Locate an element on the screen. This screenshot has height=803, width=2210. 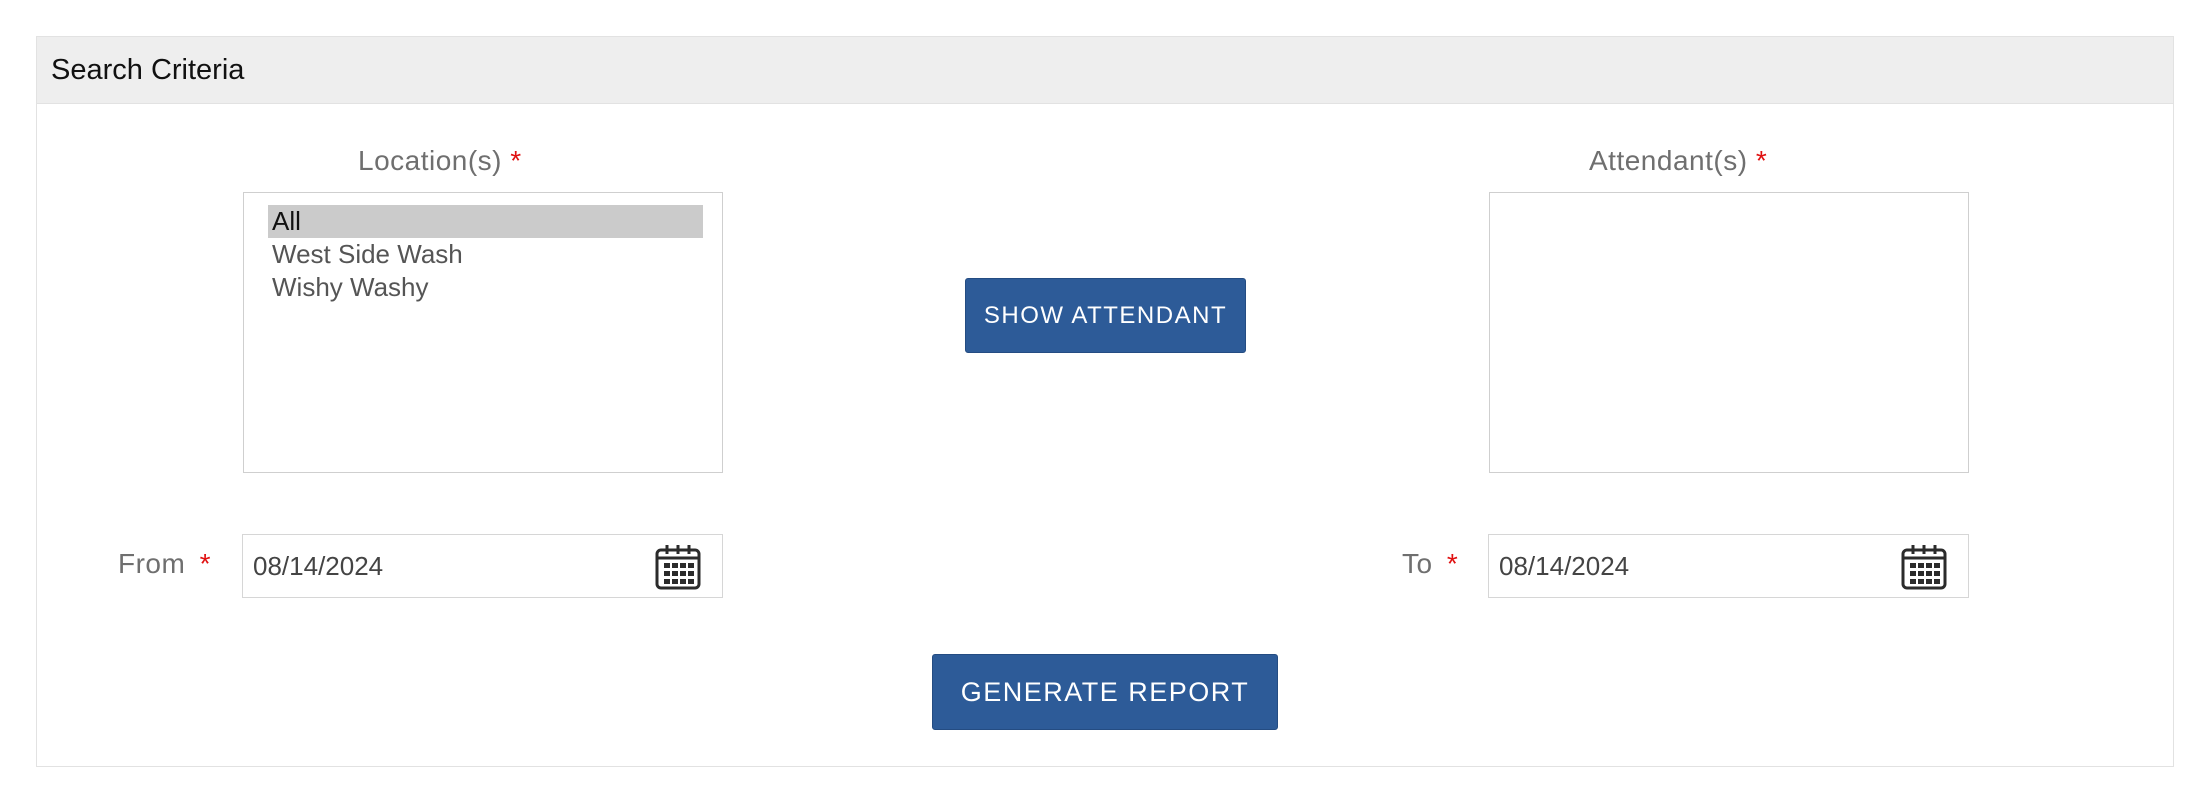
location-option-wishy-washy: Wishy Washy is located at coordinates (485, 287).